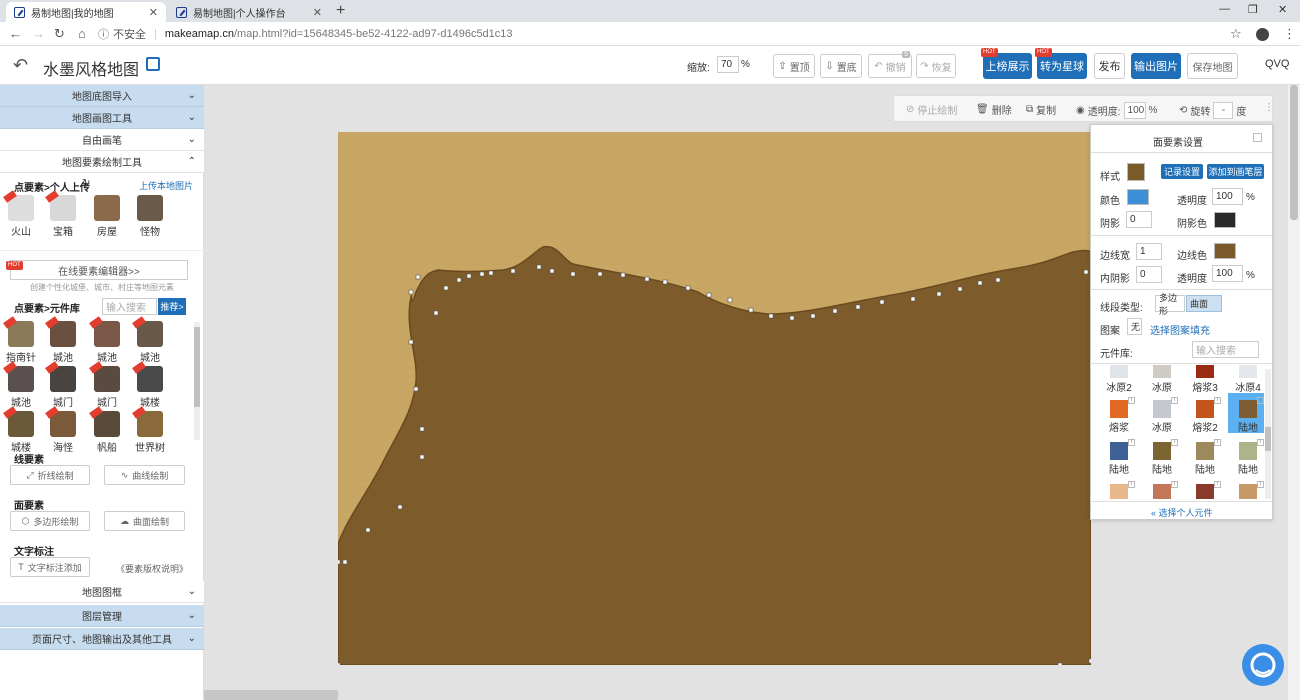  What do you see at coordinates (1180, 329) in the screenshot?
I see `choose-pattern-link: 选择图案填充` at bounding box center [1180, 329].